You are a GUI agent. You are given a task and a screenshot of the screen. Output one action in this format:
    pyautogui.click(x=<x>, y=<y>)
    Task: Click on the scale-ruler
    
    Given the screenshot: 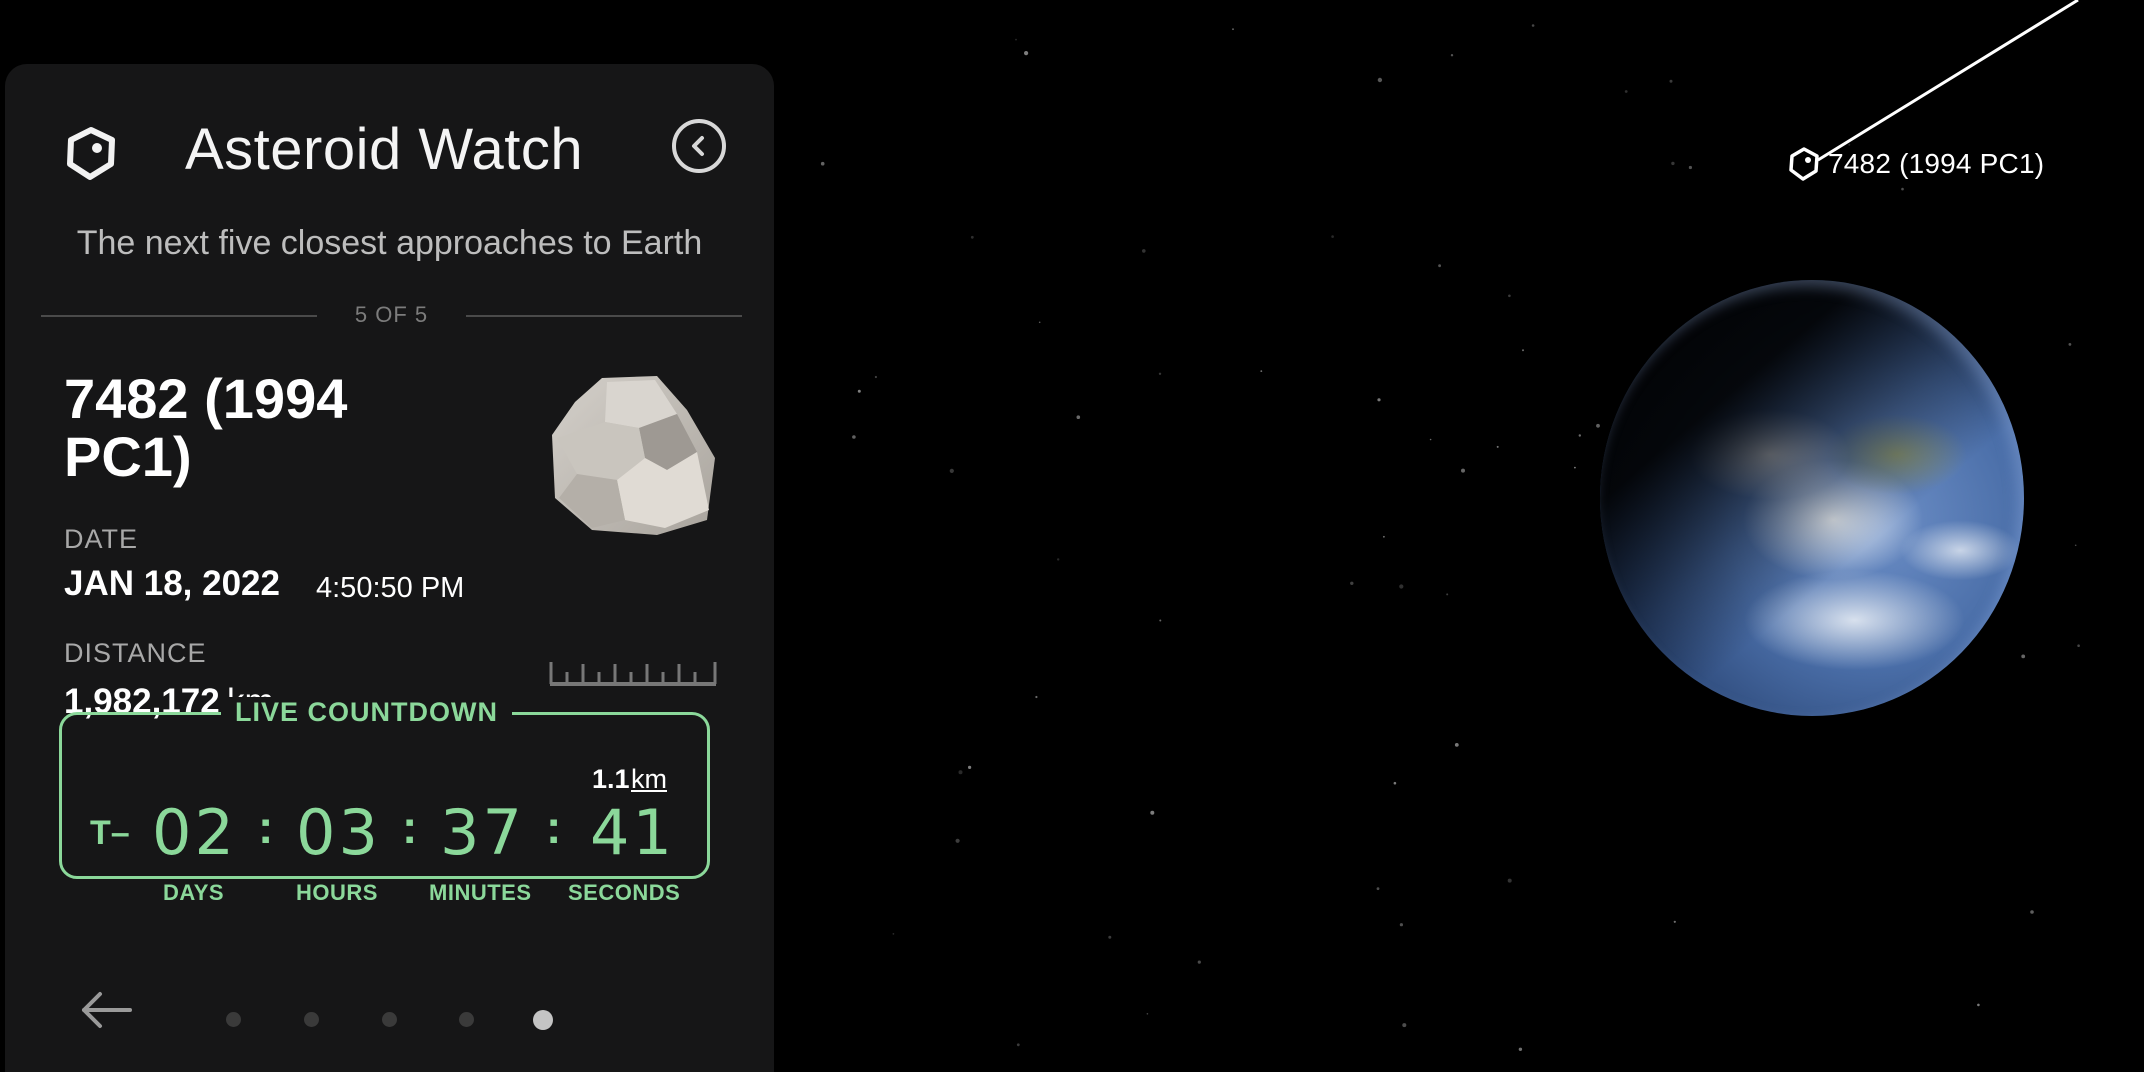 What is the action you would take?
    pyautogui.click(x=633, y=674)
    